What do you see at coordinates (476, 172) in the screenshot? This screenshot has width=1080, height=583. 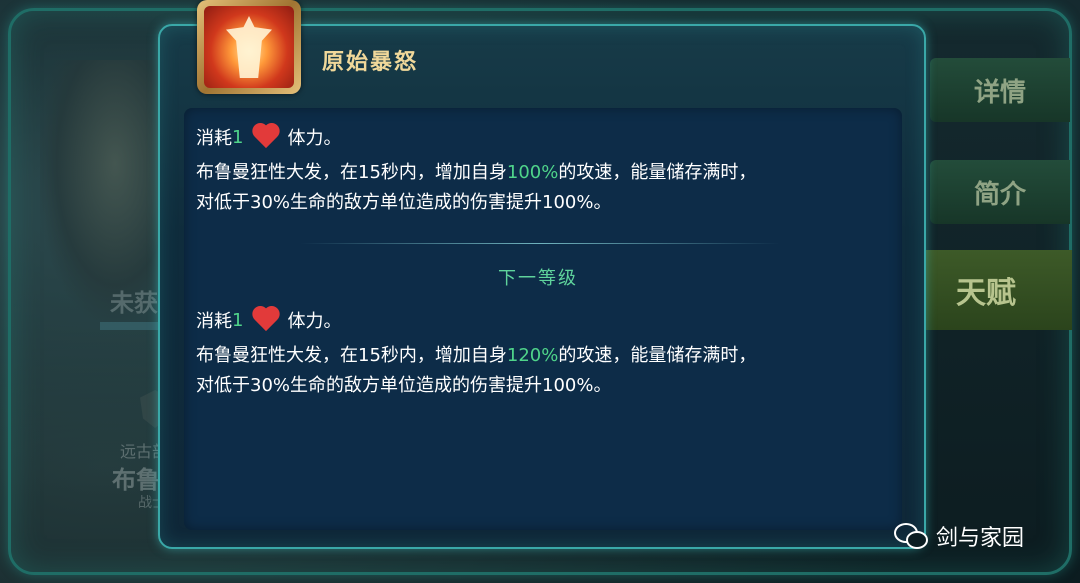 I see `current-description-line1: 布鲁曼狂性大发，在15秒内，增加自身100%的攻速，能量储存满时，` at bounding box center [476, 172].